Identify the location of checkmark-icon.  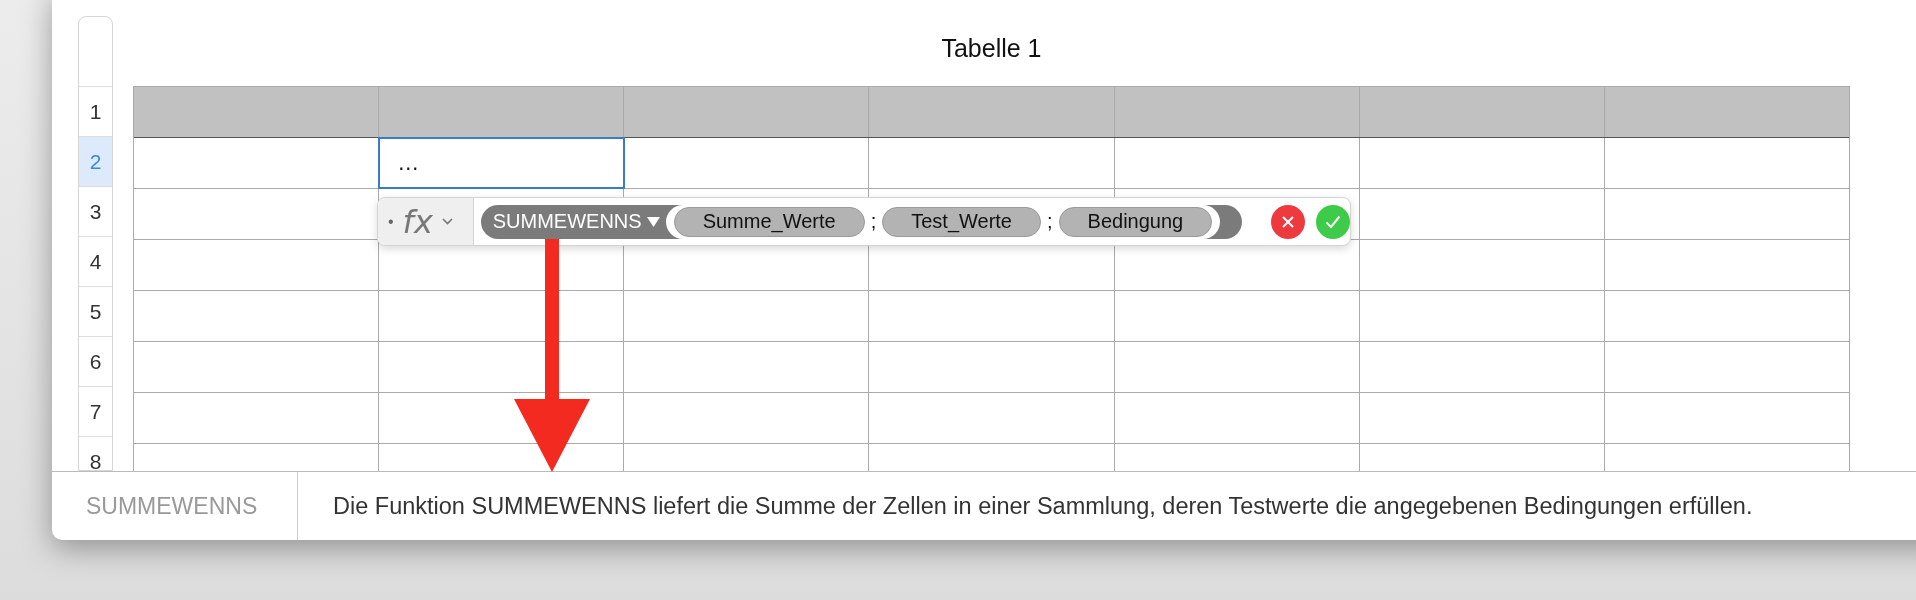
(1333, 221).